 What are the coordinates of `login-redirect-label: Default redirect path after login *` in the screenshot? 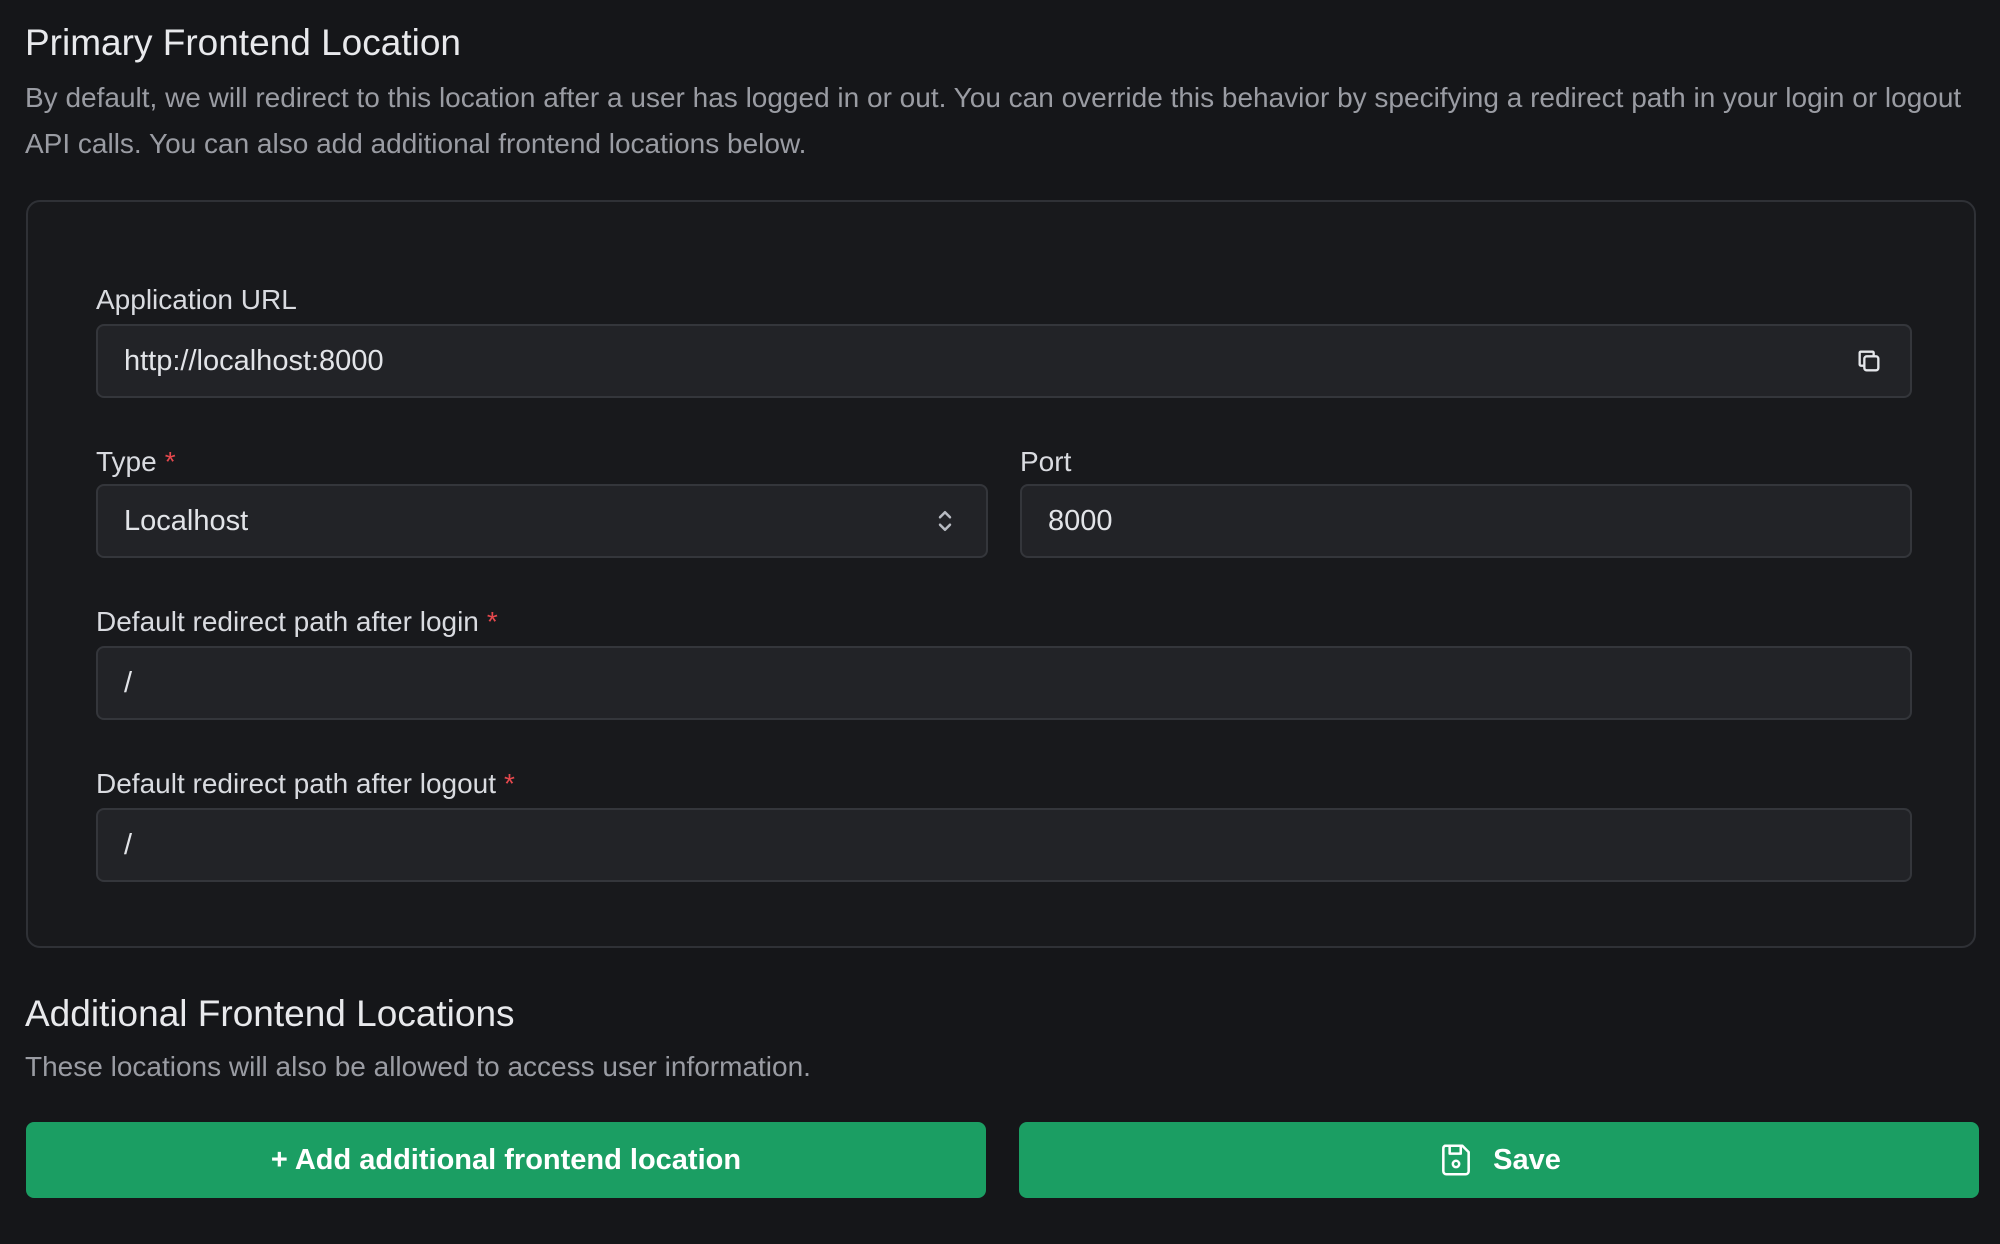 It's located at (297, 622).